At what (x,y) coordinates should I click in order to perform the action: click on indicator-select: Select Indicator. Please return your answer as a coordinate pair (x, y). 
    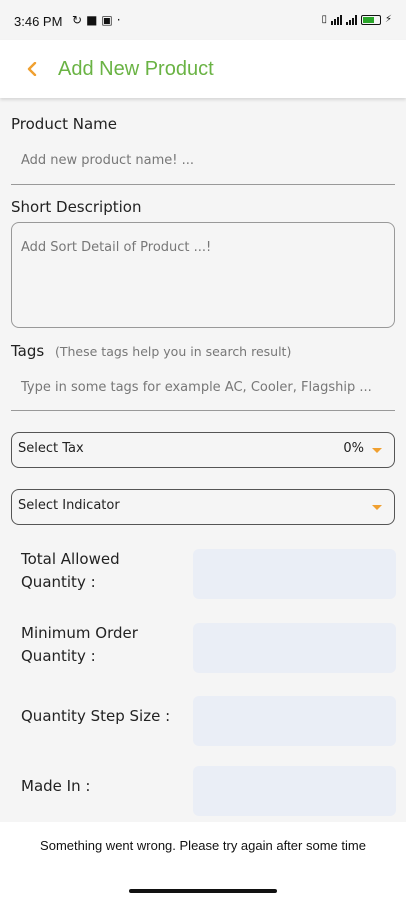
    Looking at the image, I should click on (203, 507).